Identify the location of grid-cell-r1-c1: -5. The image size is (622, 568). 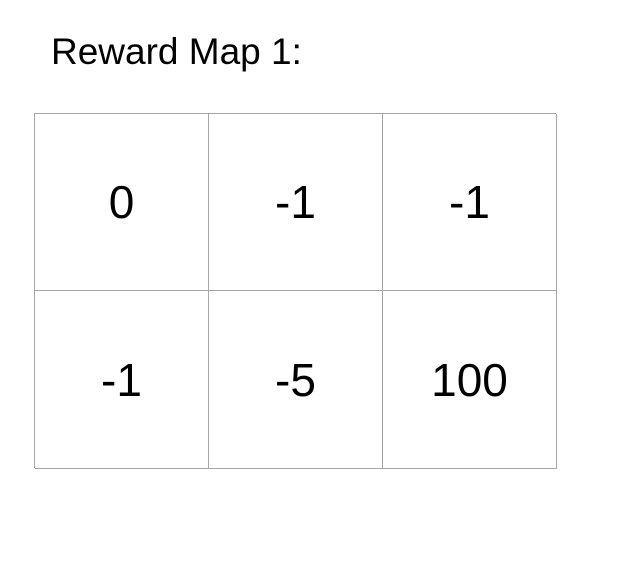
(296, 380).